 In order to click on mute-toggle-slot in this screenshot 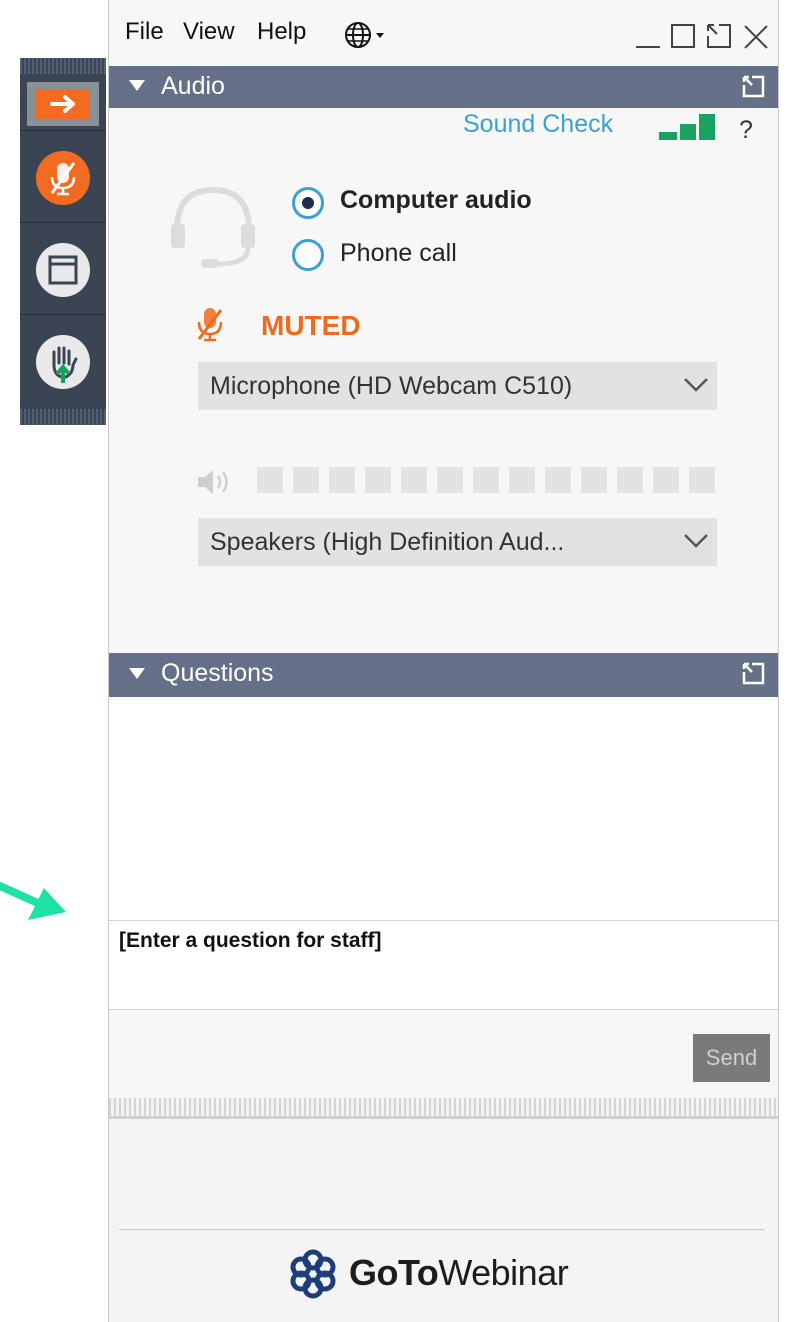, I will do `click(63, 176)`.